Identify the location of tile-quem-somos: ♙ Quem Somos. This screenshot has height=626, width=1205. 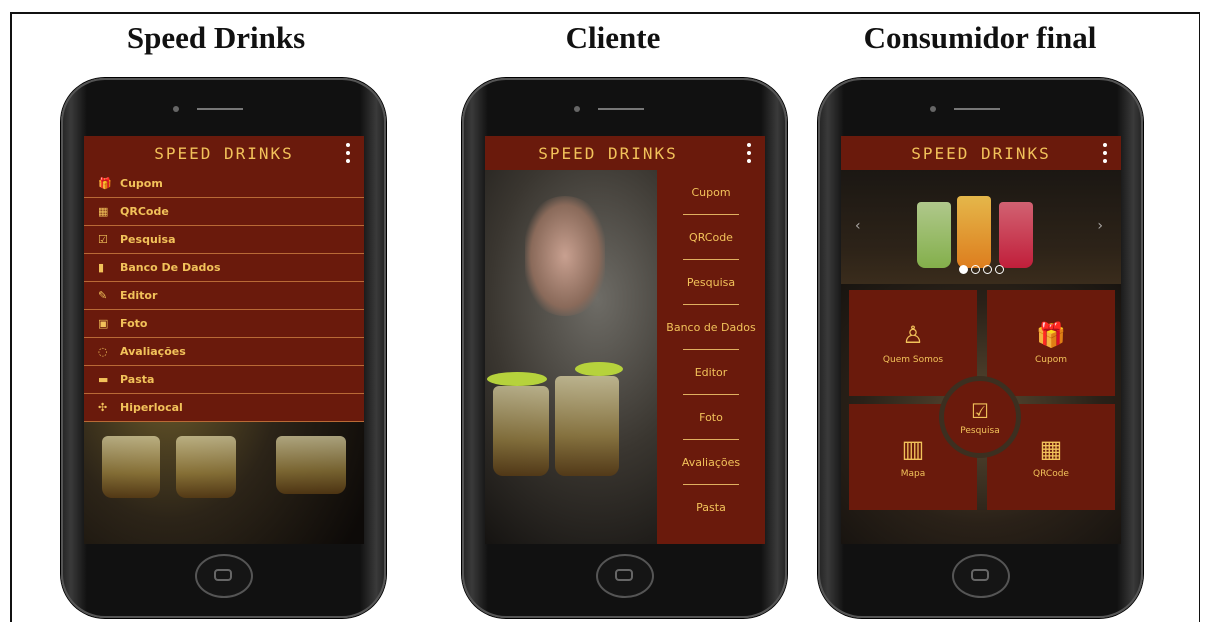
(913, 343).